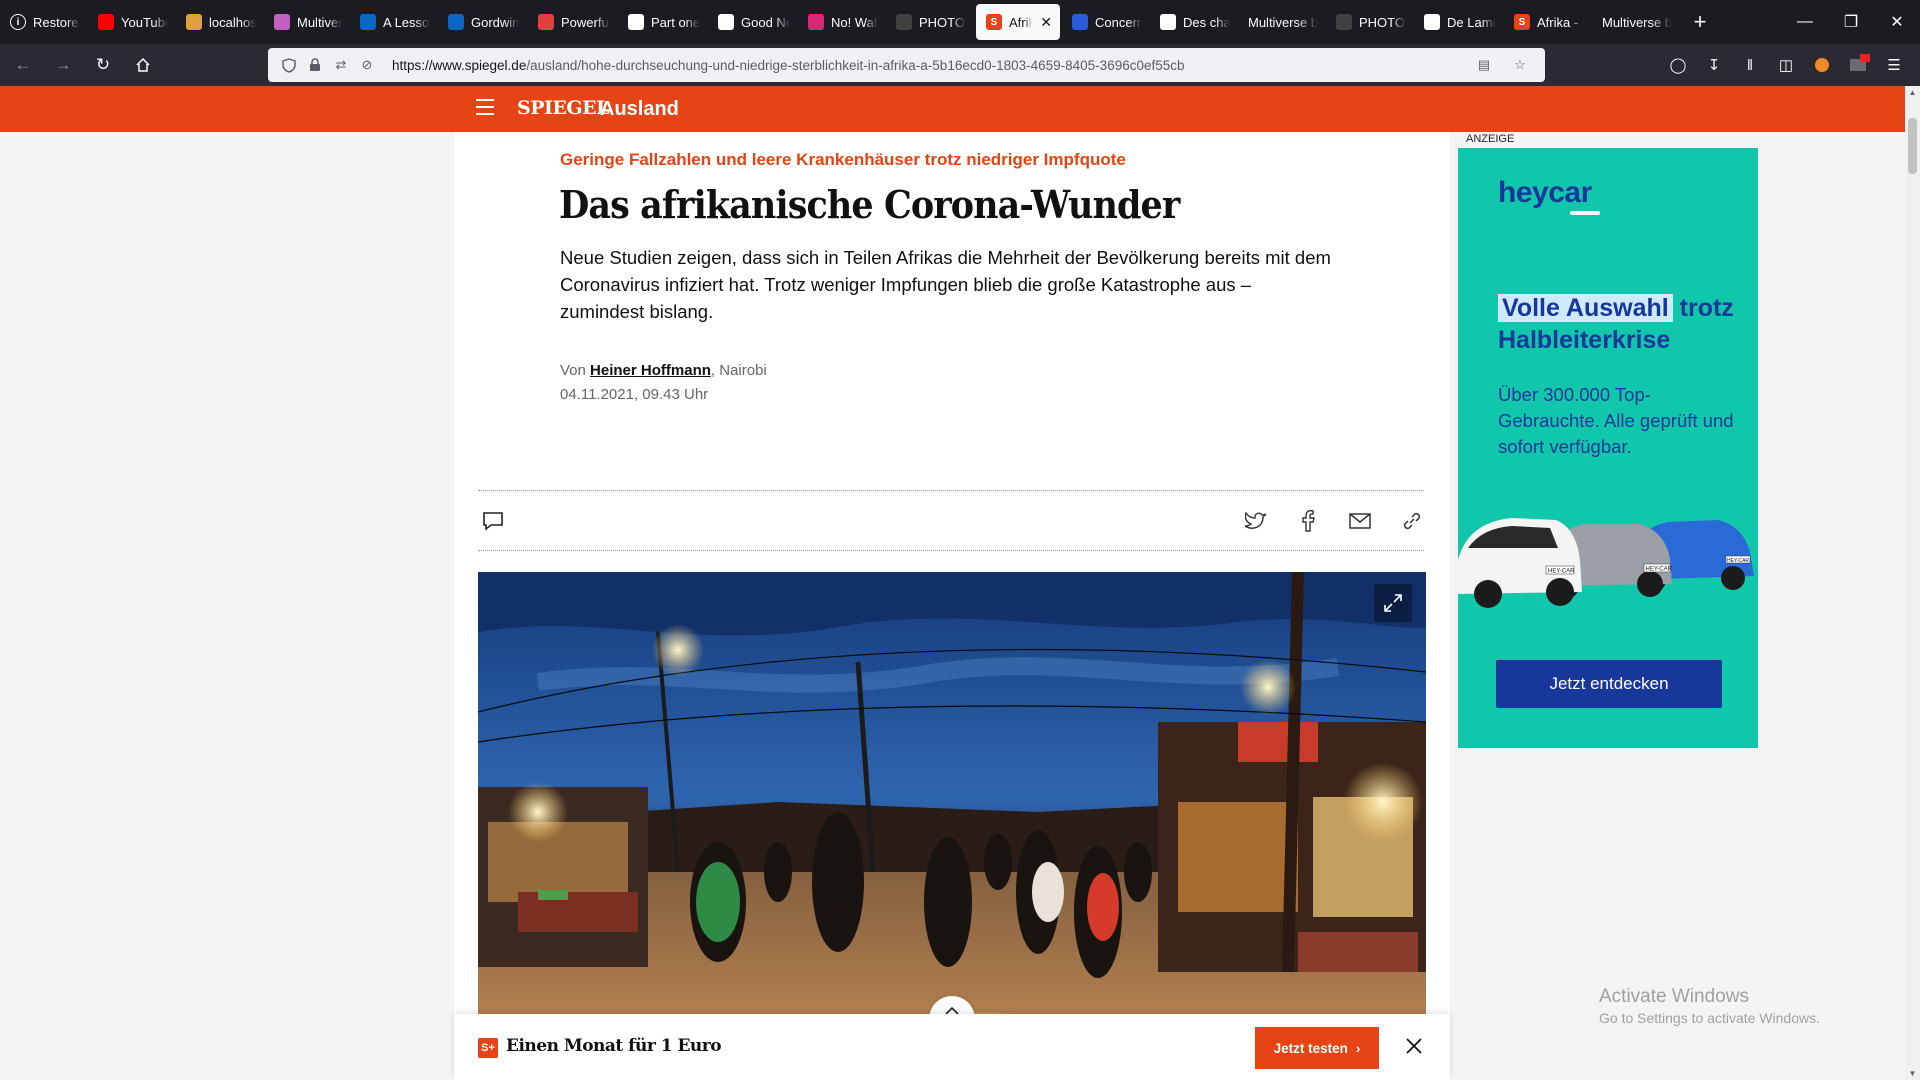  I want to click on tab-title: No! Wah, so click(854, 22).